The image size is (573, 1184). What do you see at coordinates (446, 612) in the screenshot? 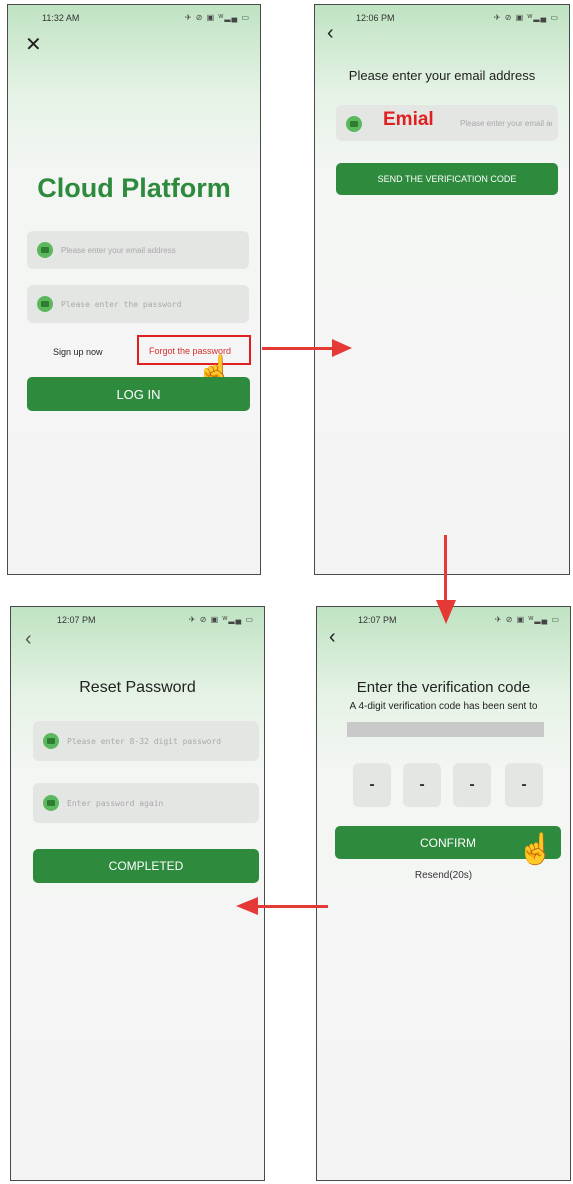
I see `flow-arrow-down-head` at bounding box center [446, 612].